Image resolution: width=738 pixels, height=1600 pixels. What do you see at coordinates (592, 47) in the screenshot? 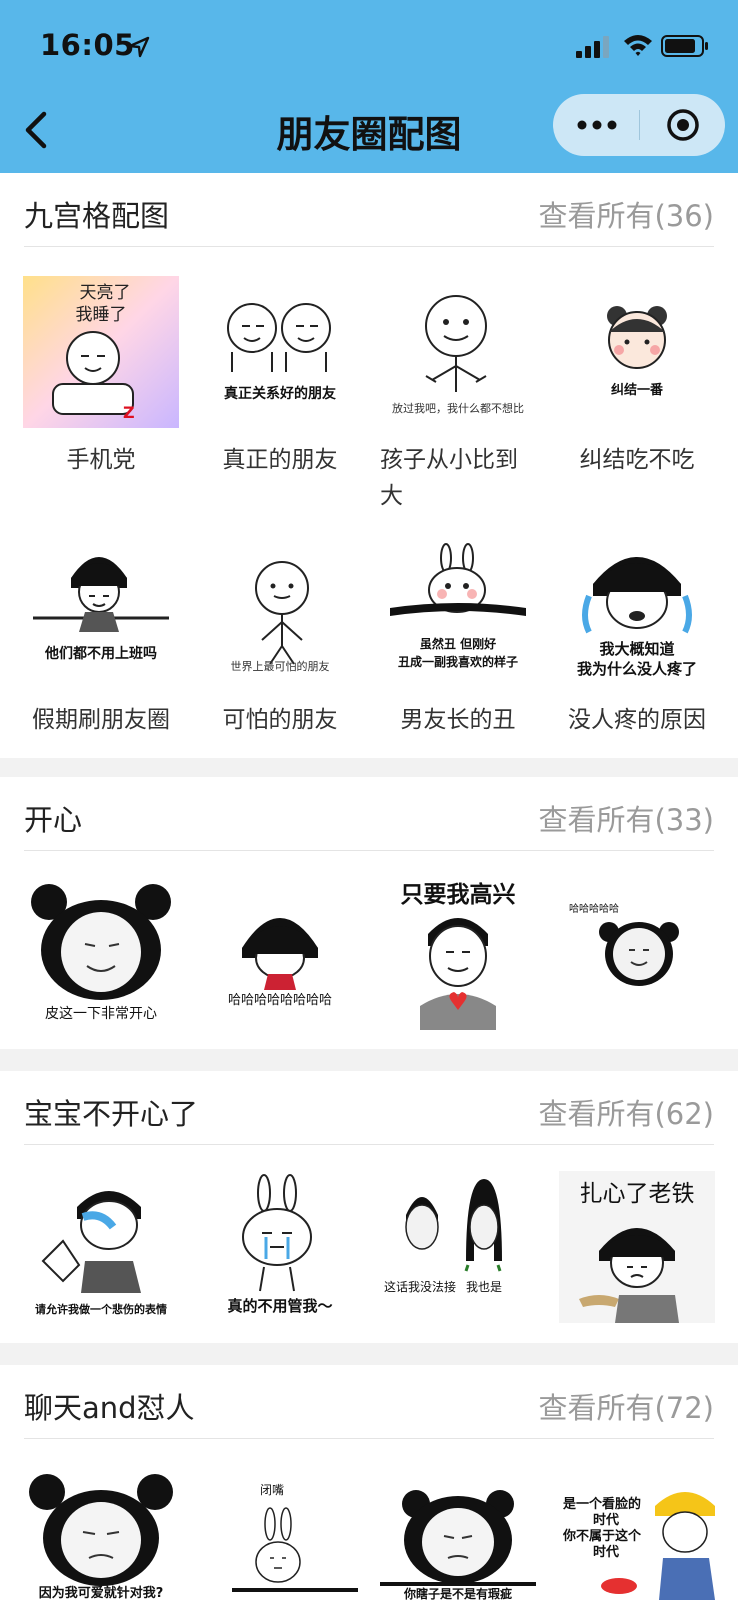
I see `signal-icon` at bounding box center [592, 47].